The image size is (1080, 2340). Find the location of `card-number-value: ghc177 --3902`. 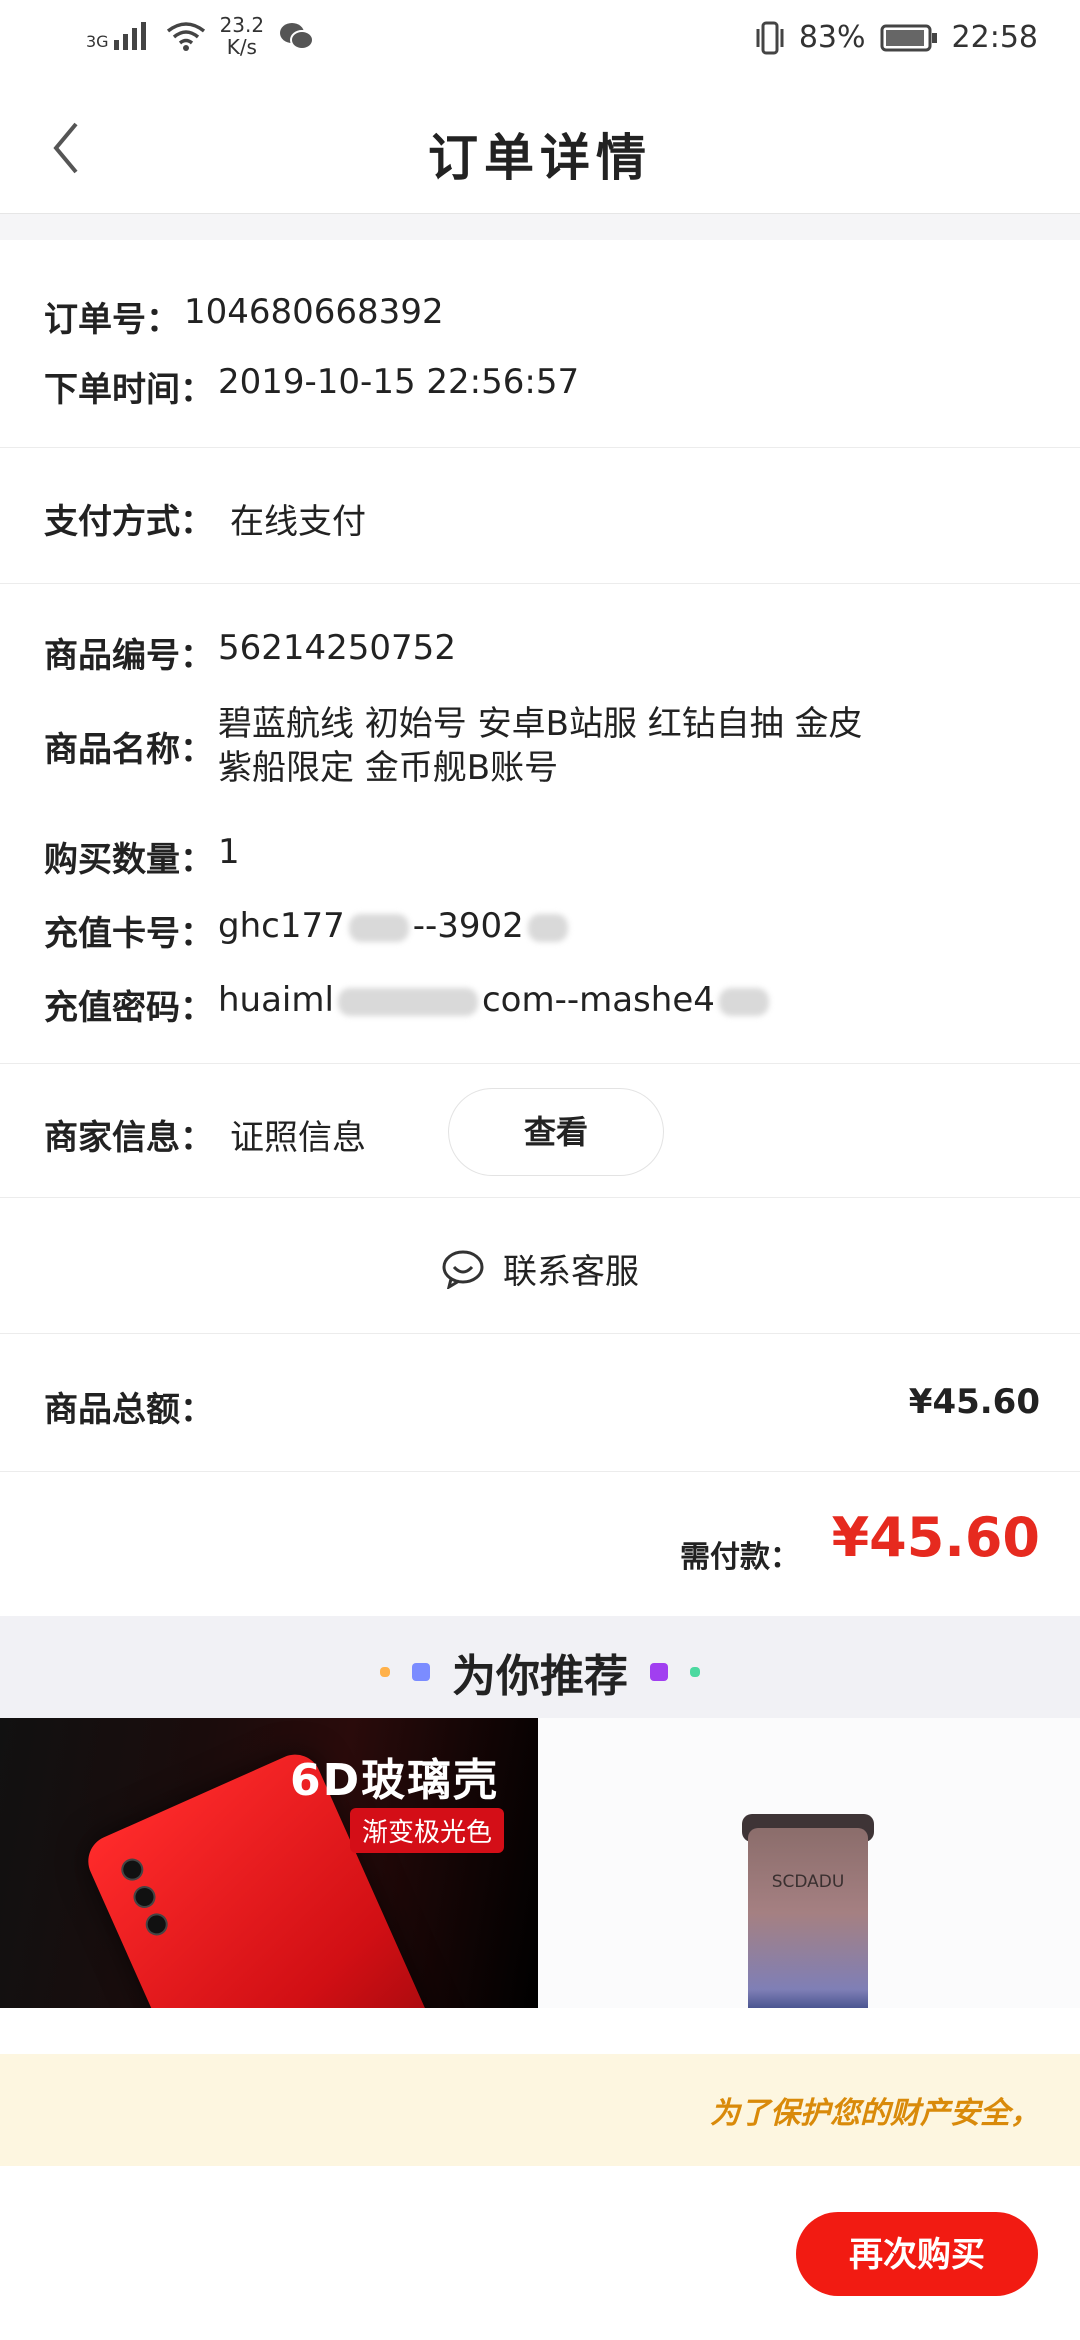

card-number-value: ghc177 --3902 is located at coordinates (395, 930).